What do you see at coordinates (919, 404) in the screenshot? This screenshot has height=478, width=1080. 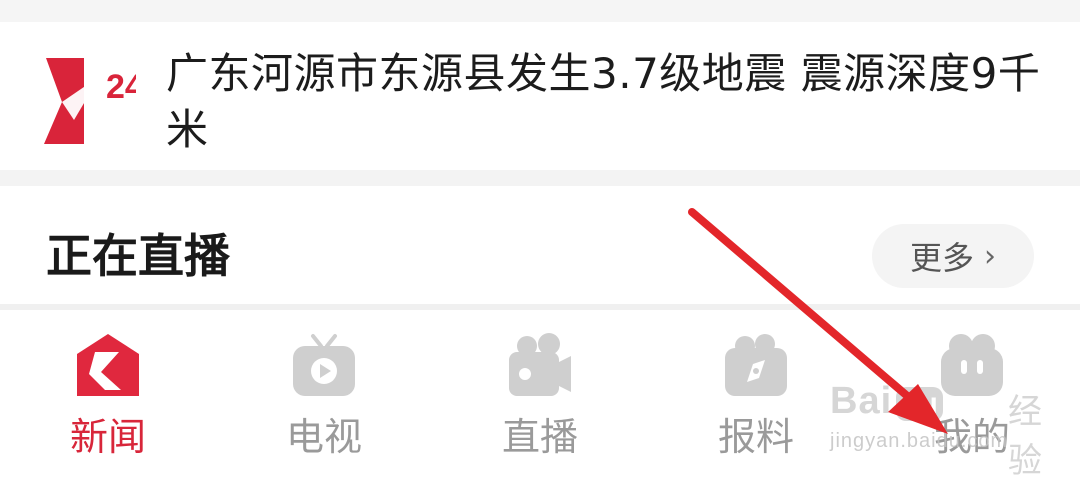 I see `paw-badge-icon: du` at bounding box center [919, 404].